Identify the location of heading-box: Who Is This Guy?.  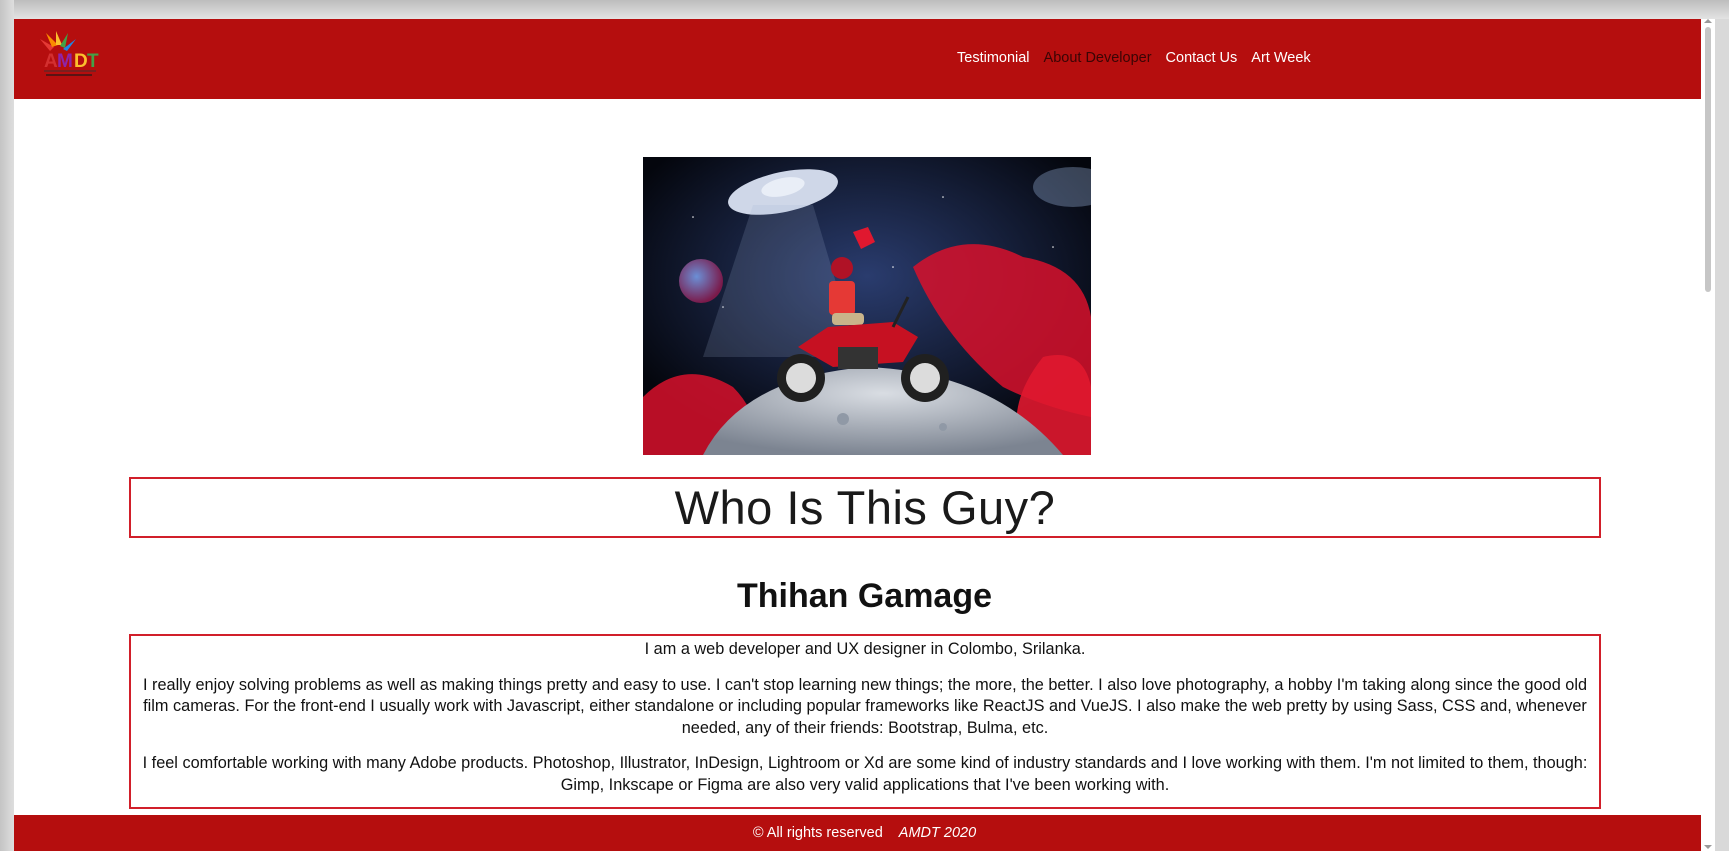
(865, 507).